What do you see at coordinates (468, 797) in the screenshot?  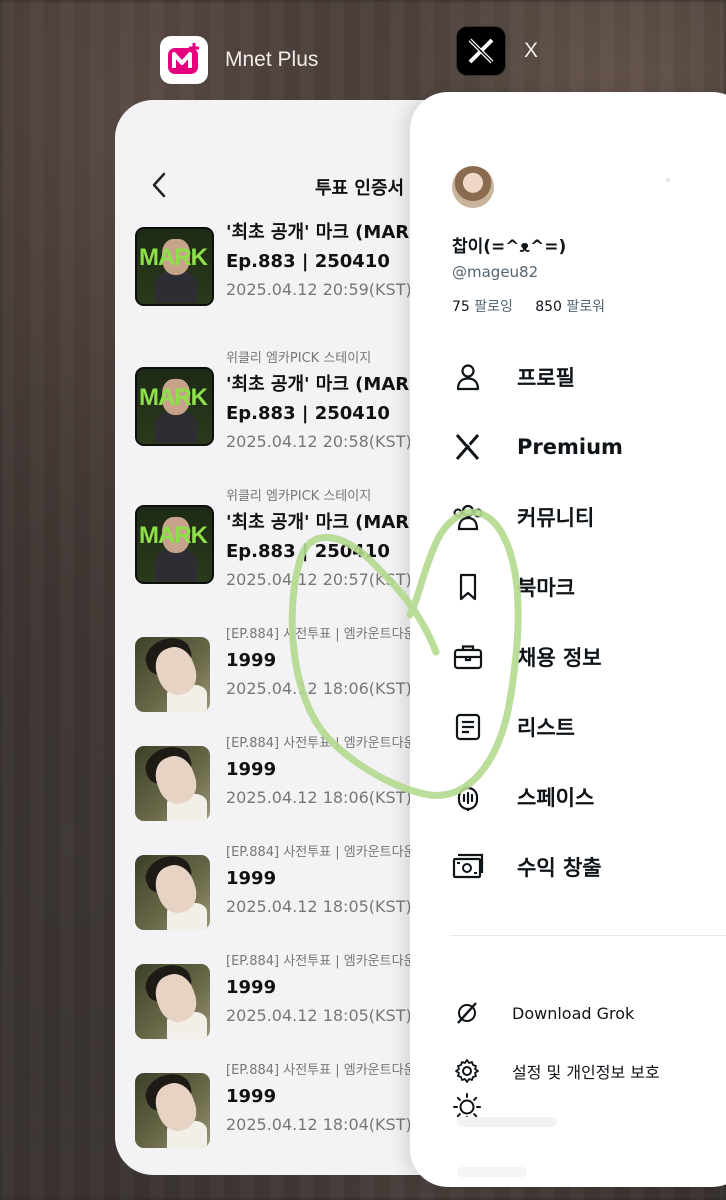 I see `spaces-icon` at bounding box center [468, 797].